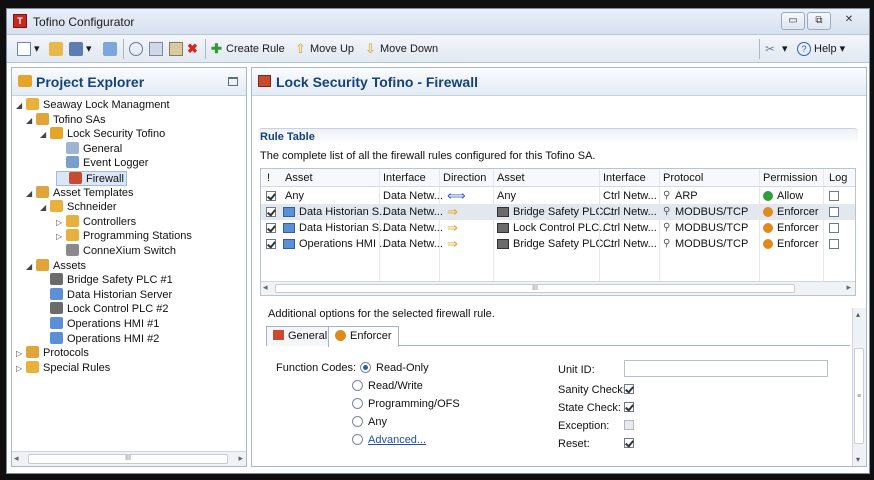 Image resolution: width=874 pixels, height=480 pixels. I want to click on tree-item: Lock Control PLC #2, so click(104, 309).